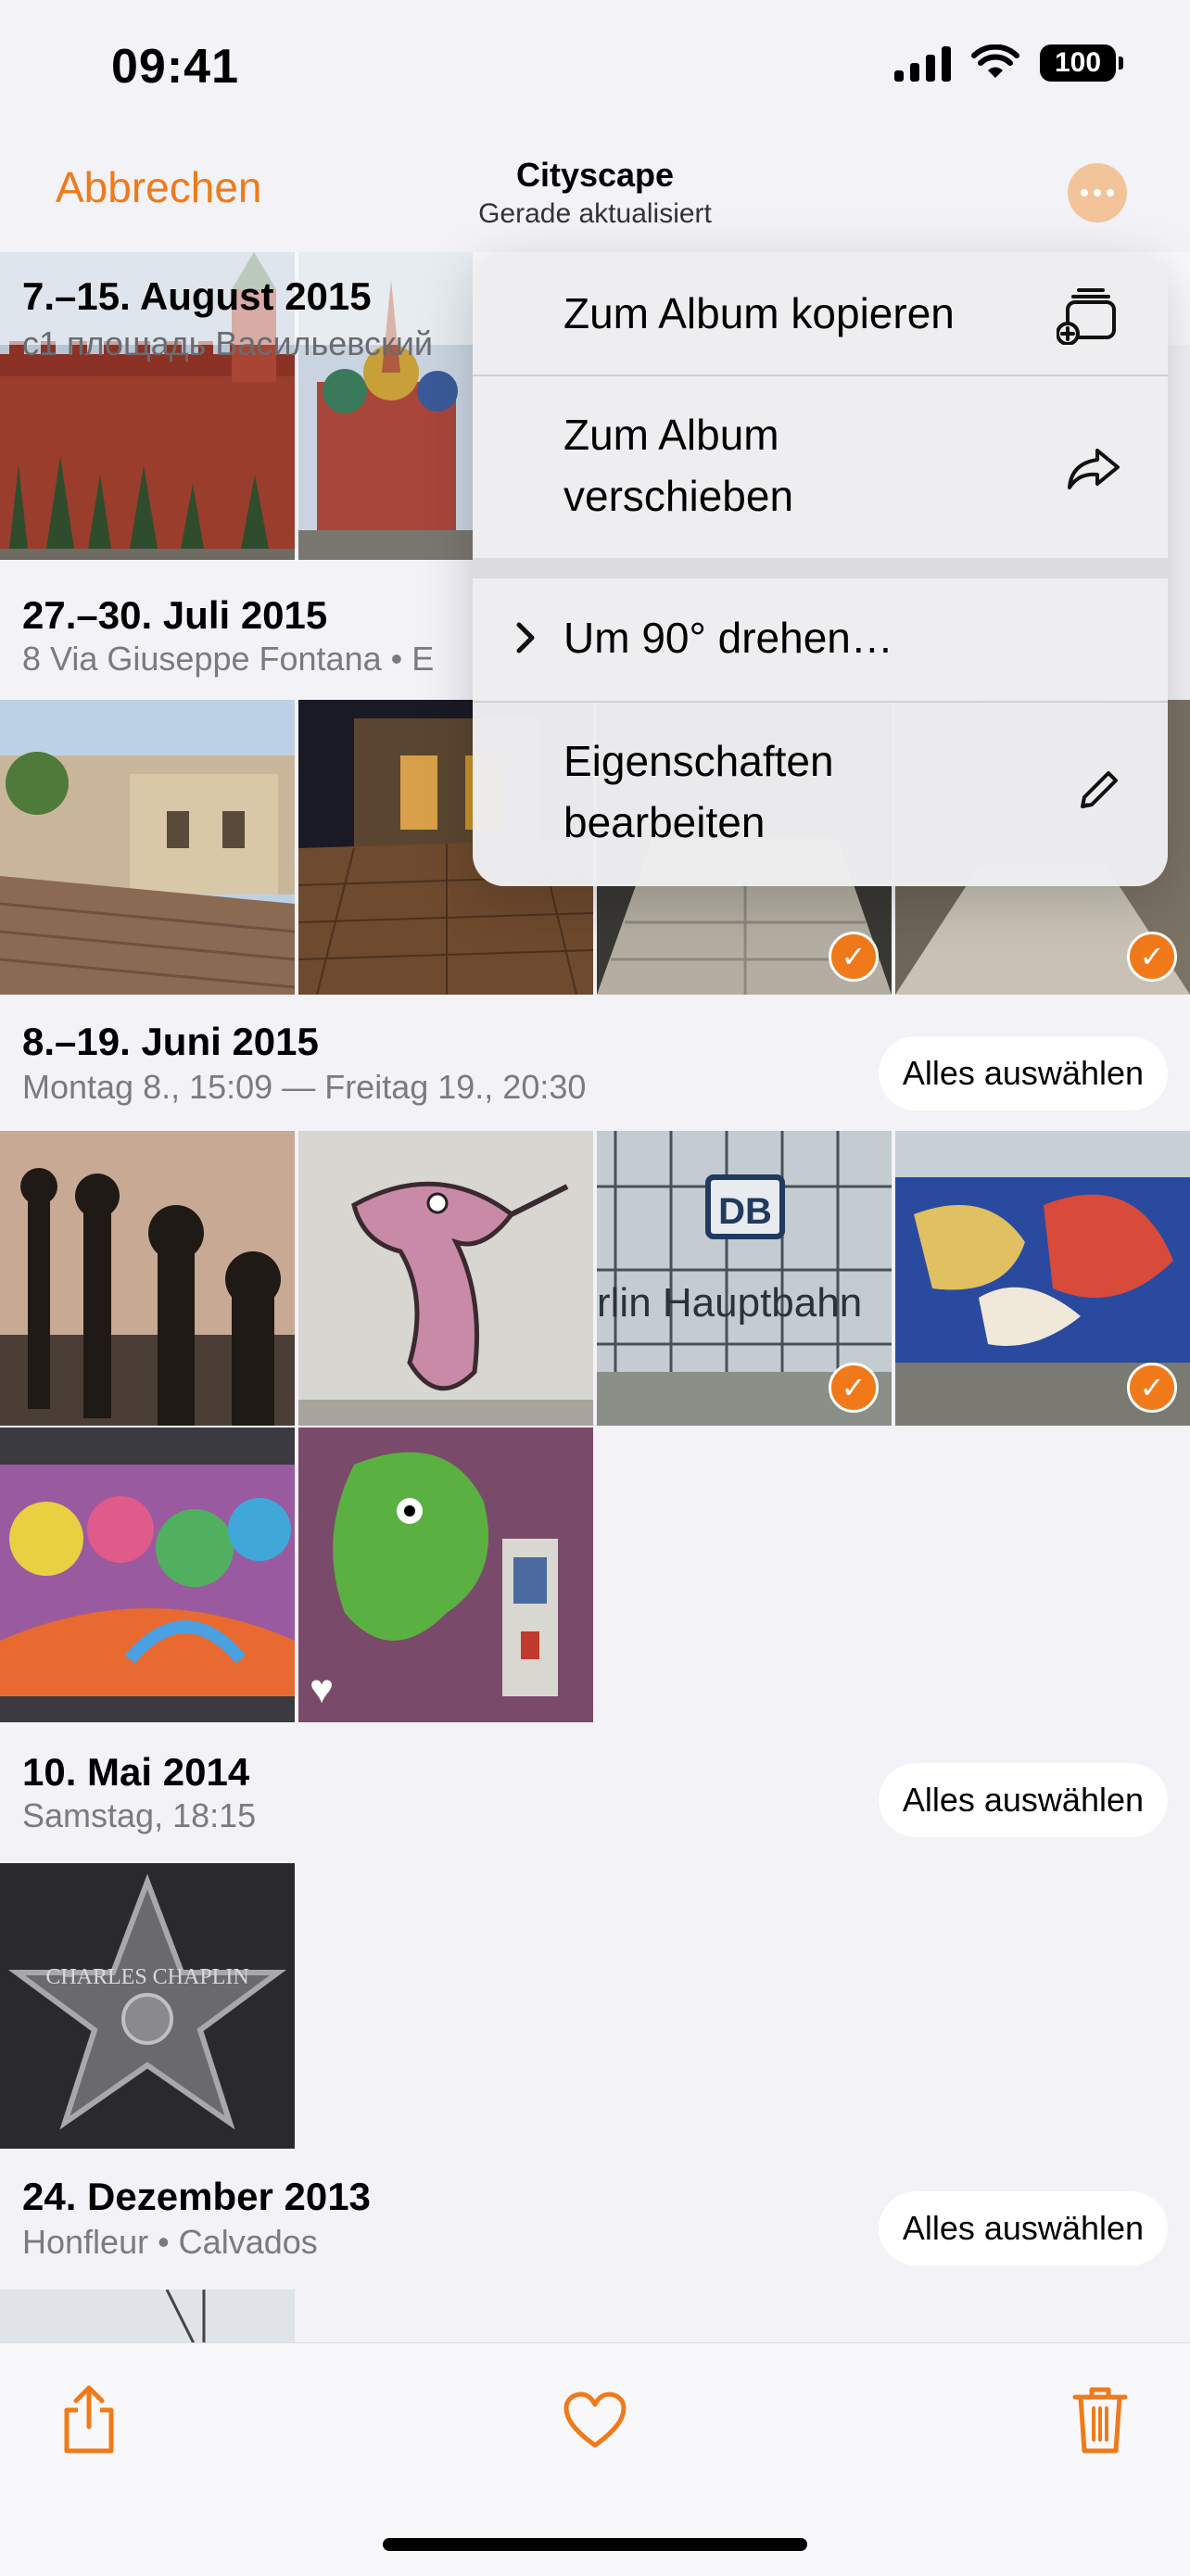 The height and width of the screenshot is (2576, 1190). I want to click on pencil-icon, so click(1099, 789).